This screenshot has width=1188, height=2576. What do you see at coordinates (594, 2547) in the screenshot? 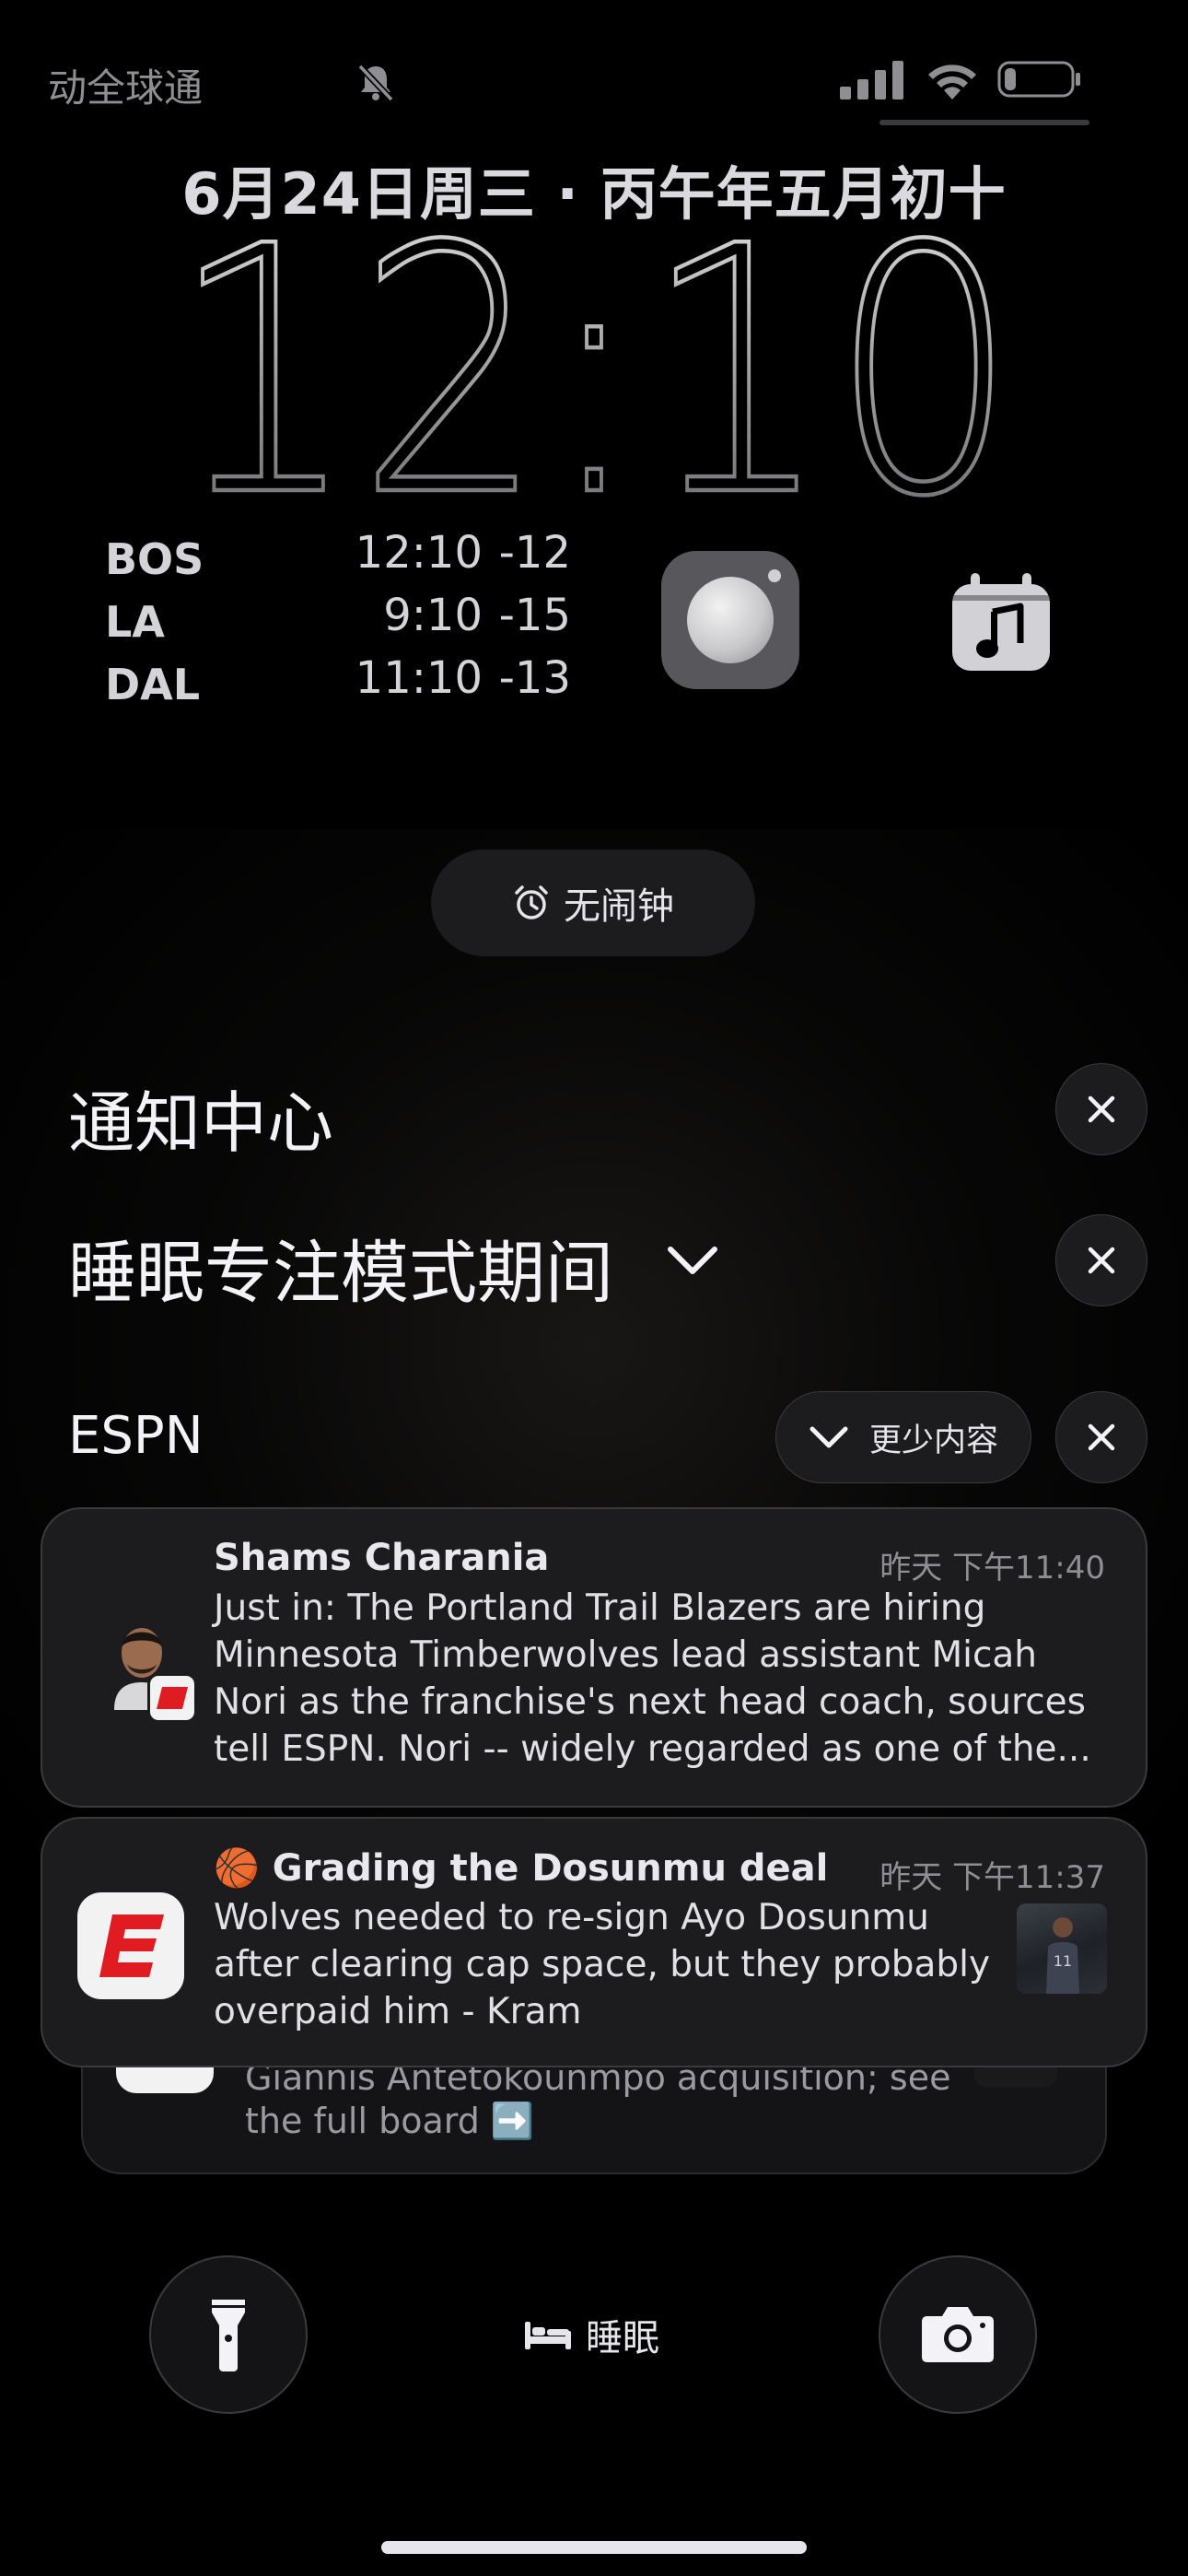
I see `home-indicator` at bounding box center [594, 2547].